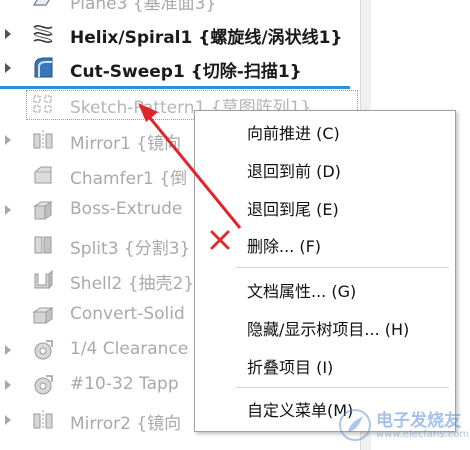  I want to click on menu-item-delete: 删除... (F), so click(324, 243).